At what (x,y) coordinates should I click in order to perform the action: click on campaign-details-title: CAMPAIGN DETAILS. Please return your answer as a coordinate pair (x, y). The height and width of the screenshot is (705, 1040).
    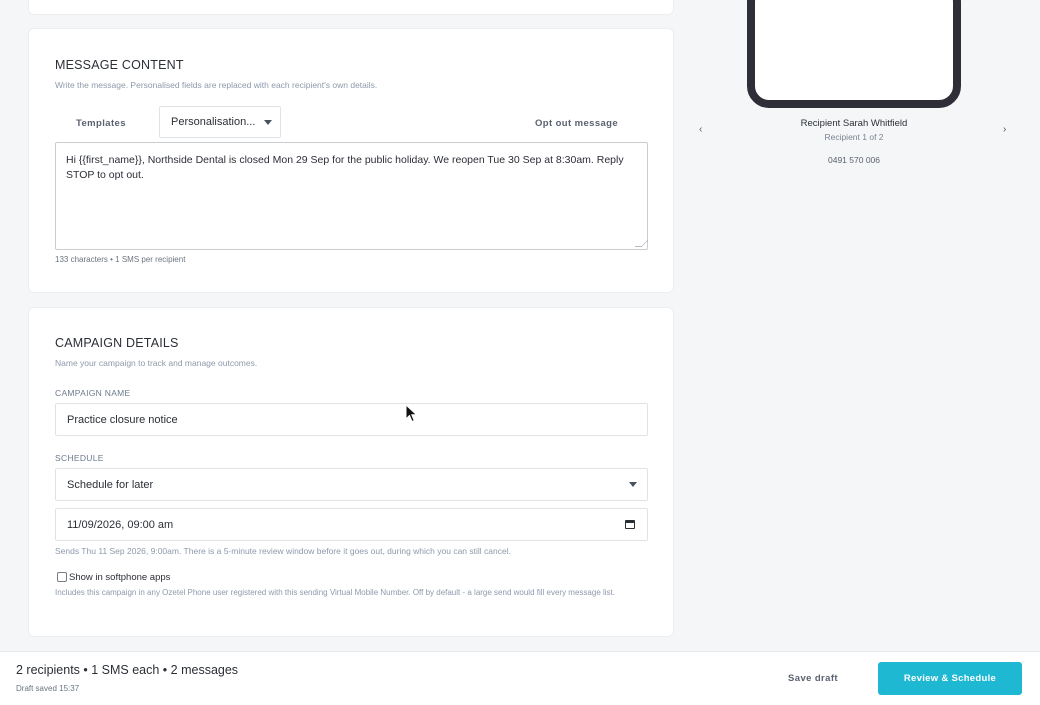
    Looking at the image, I should click on (117, 343).